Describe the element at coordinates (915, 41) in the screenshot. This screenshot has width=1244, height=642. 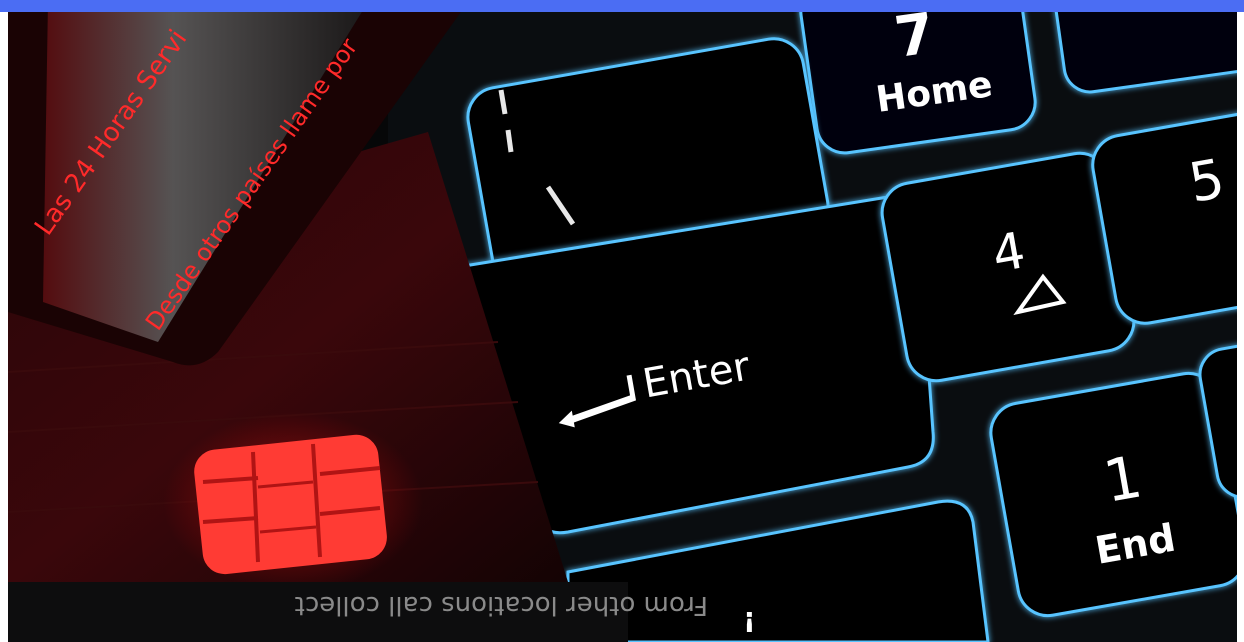
I see `home-key-number: 7` at that location.